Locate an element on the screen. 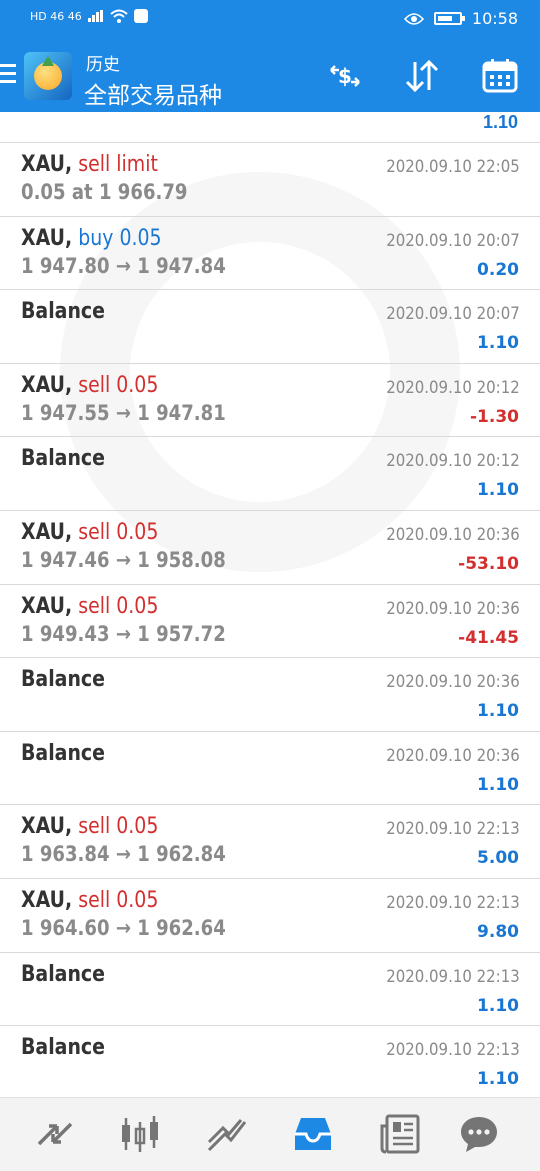 The image size is (540, 1171). chart-icon is located at coordinates (140, 1134).